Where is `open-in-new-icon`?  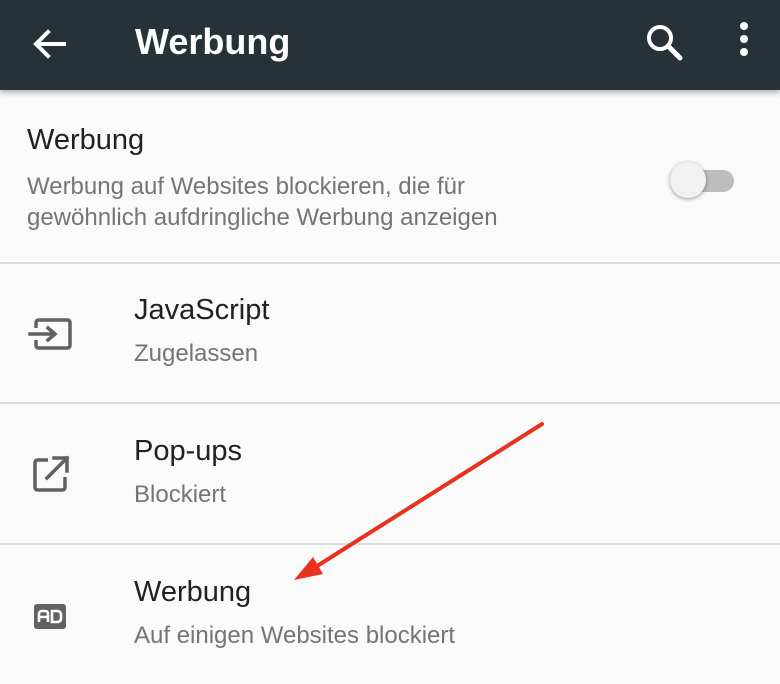
open-in-new-icon is located at coordinates (50, 475).